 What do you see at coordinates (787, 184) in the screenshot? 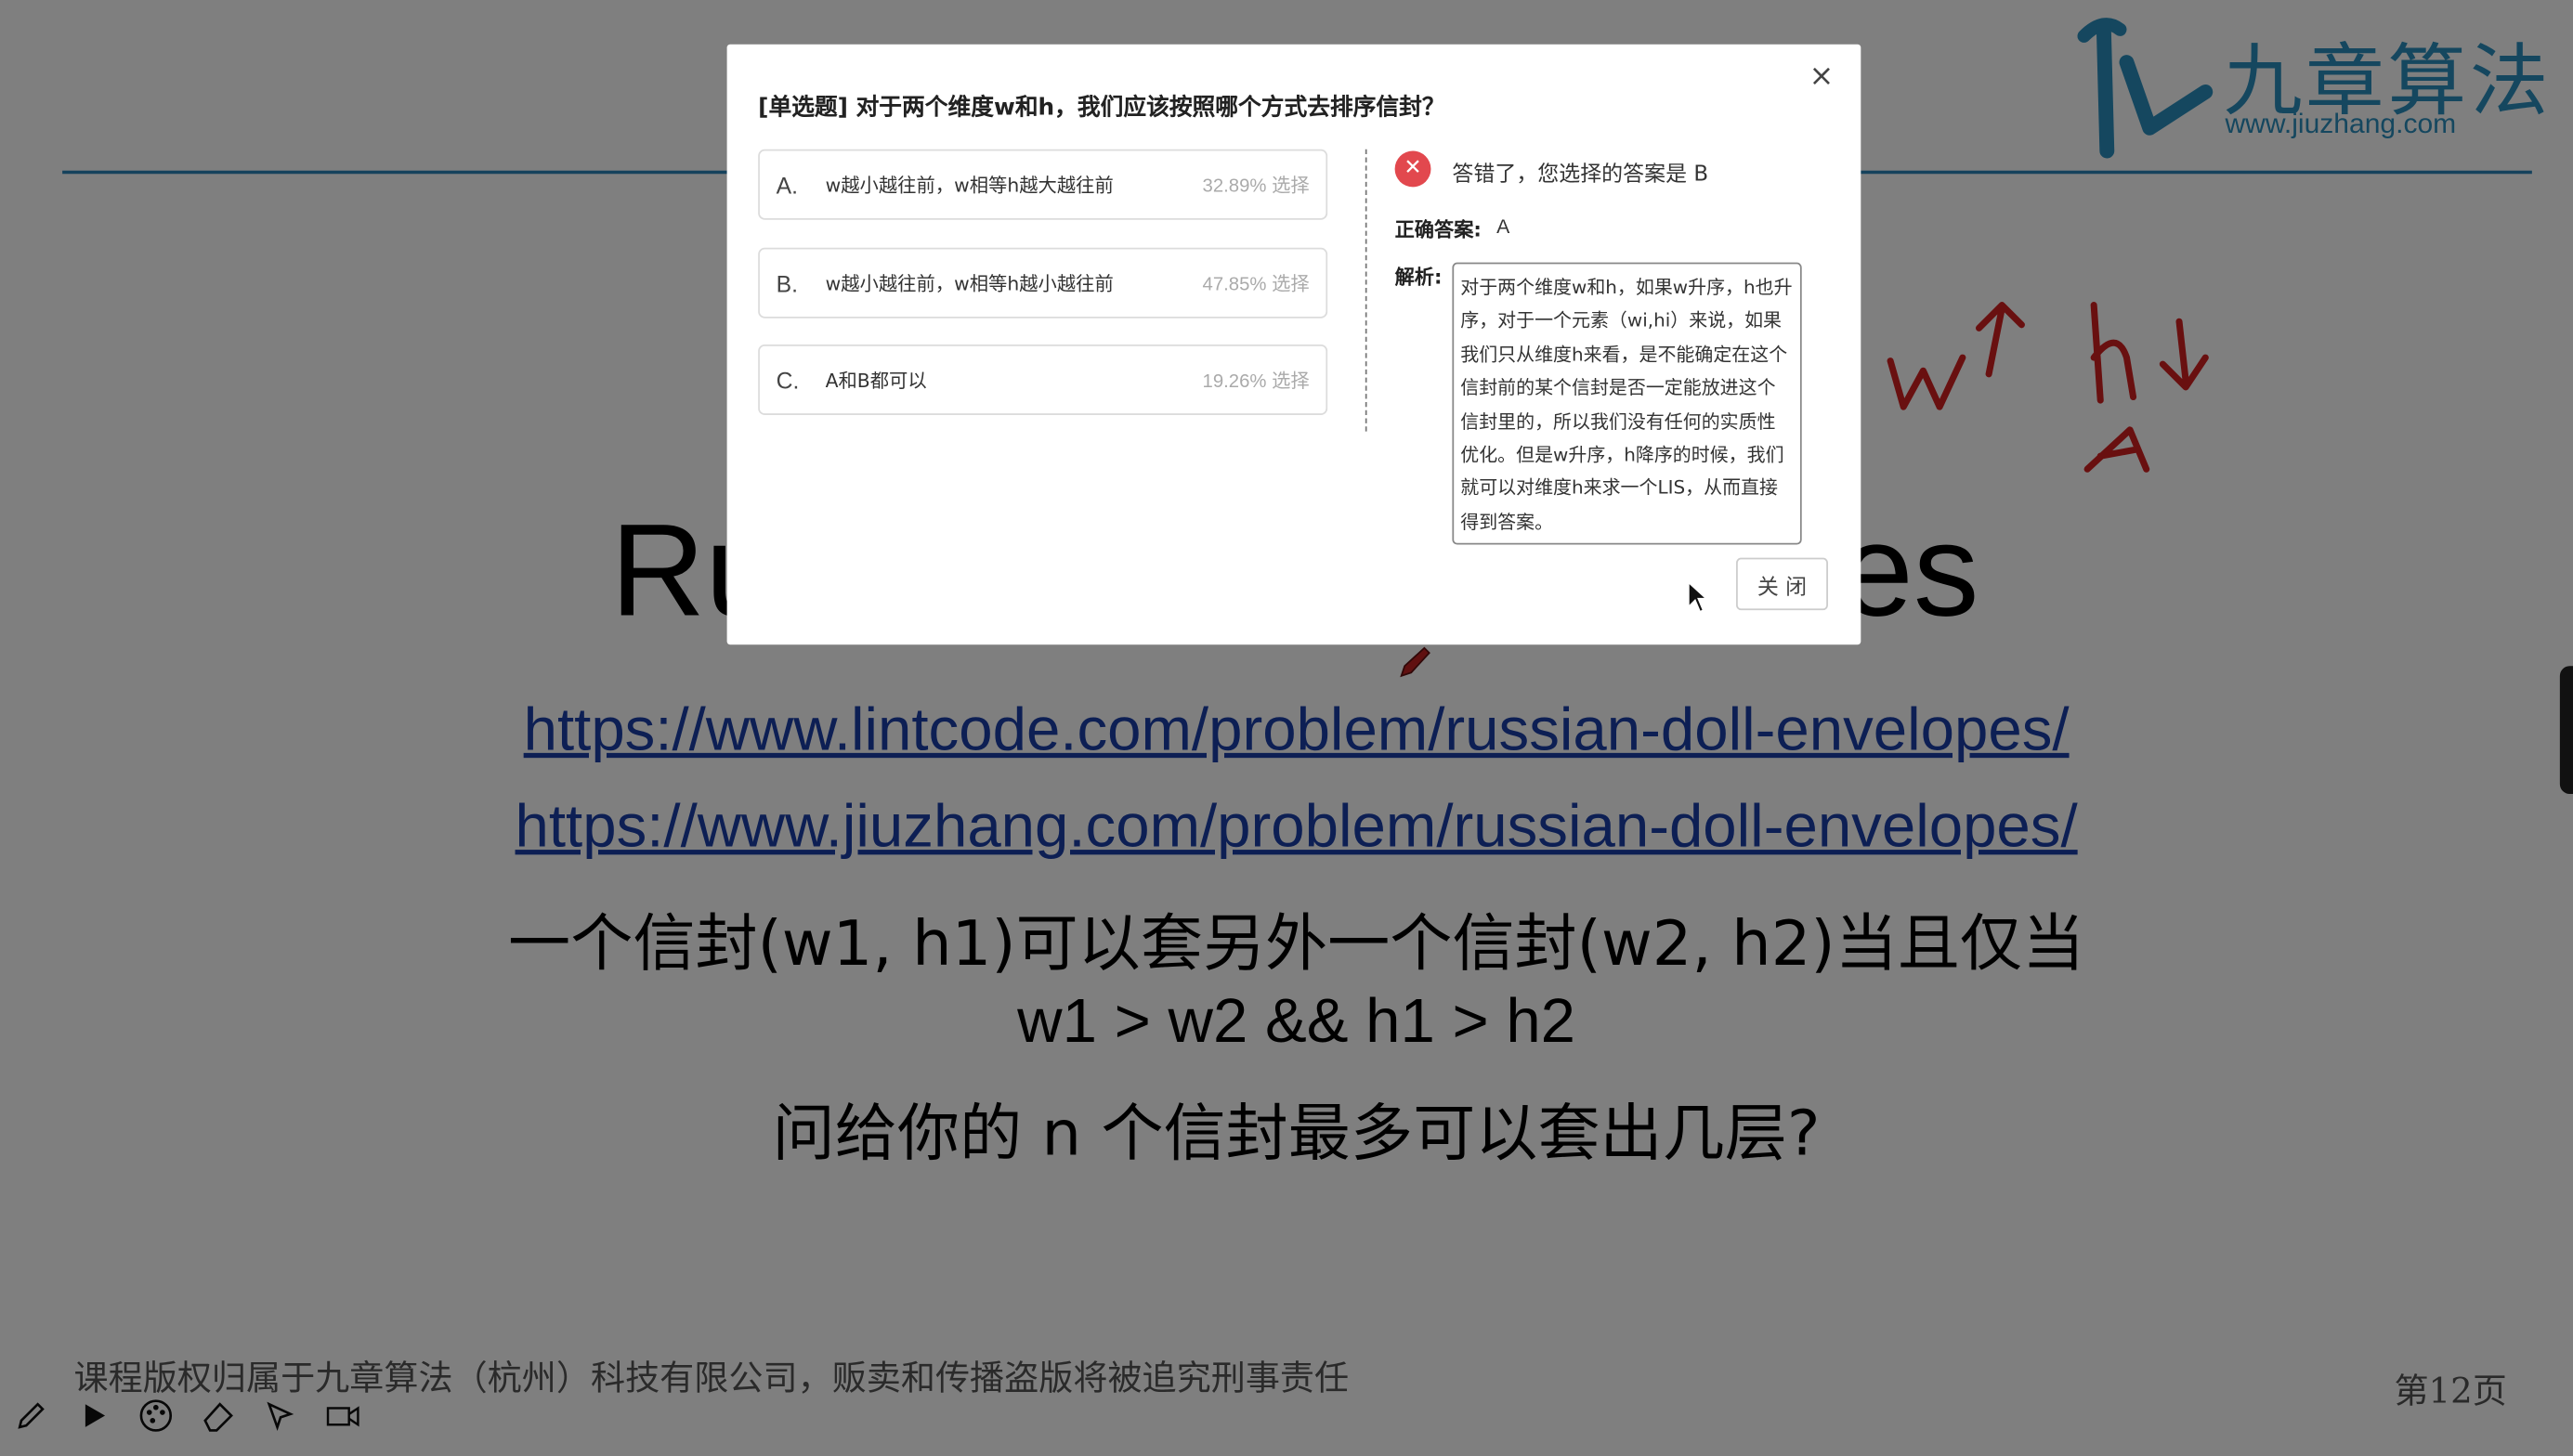
I see `option-letter: A.` at bounding box center [787, 184].